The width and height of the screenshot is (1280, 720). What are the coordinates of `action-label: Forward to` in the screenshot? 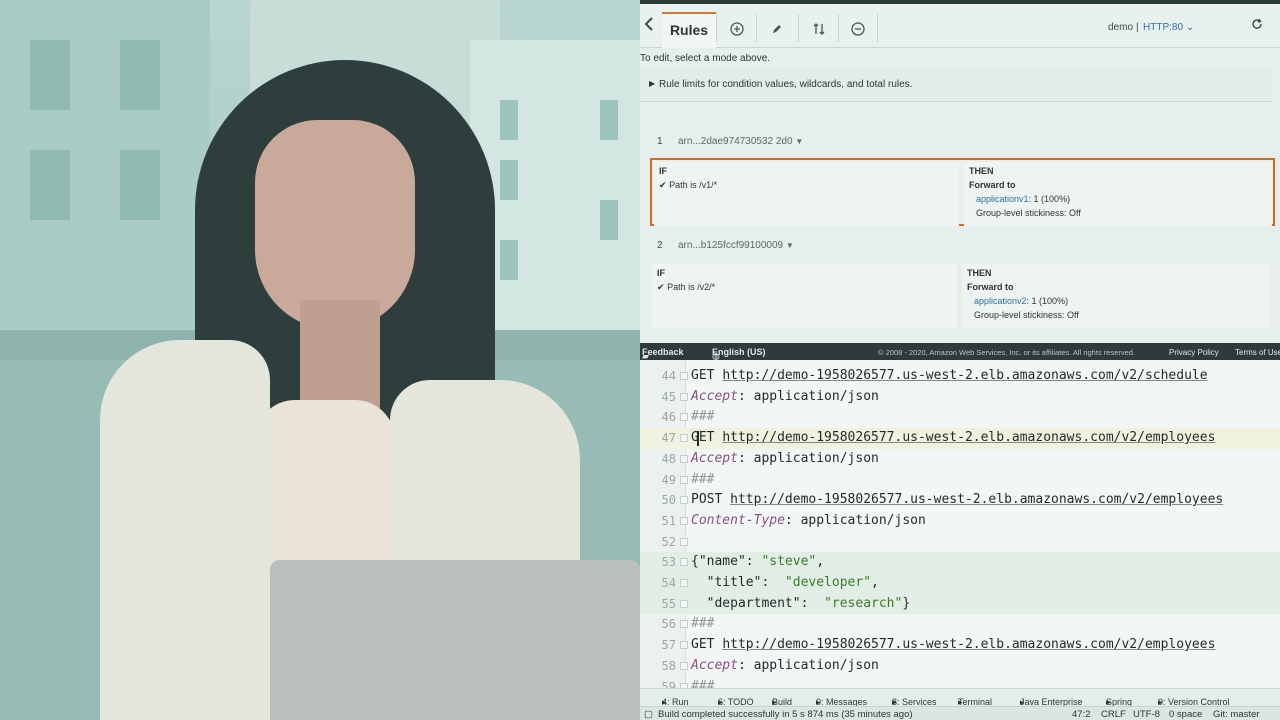 It's located at (992, 185).